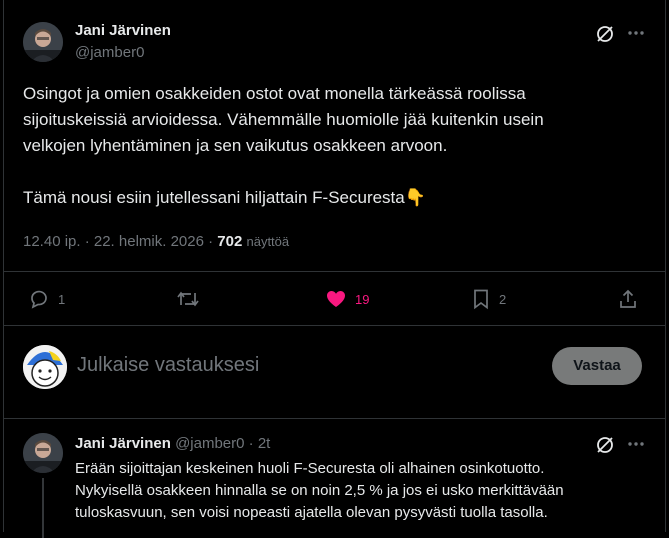  I want to click on reply-action: 1, so click(46, 299).